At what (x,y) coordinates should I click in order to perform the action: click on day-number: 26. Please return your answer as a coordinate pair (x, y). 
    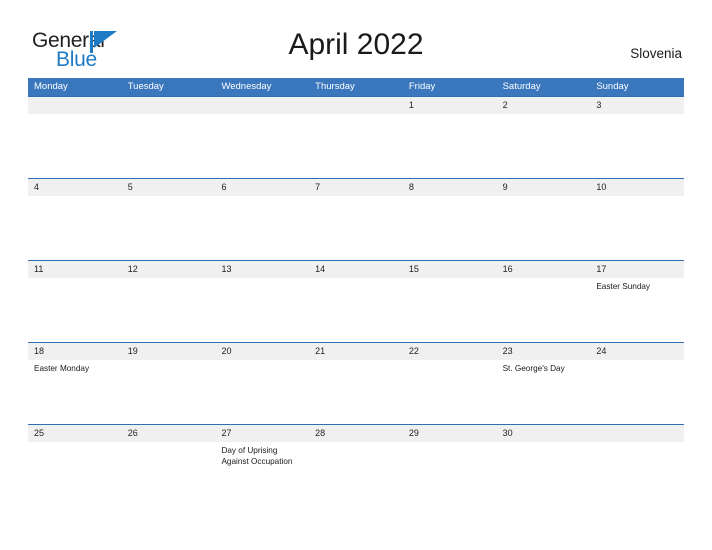
    Looking at the image, I should click on (169, 433).